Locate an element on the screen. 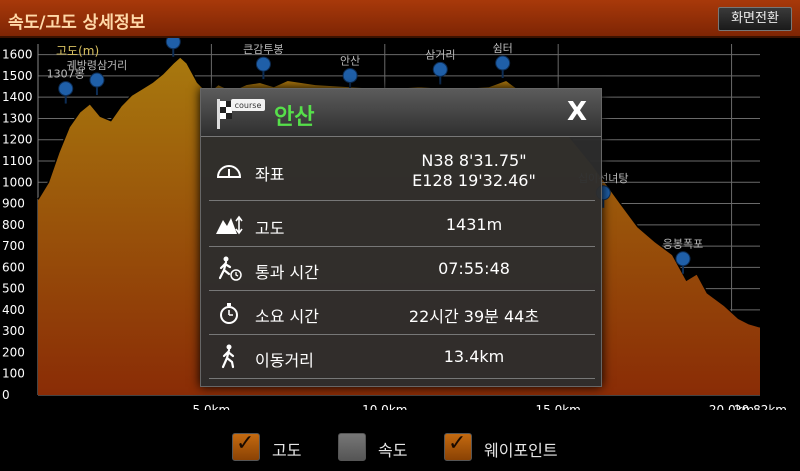 The height and width of the screenshot is (471, 800). distance-value: 13.4km is located at coordinates (474, 356).